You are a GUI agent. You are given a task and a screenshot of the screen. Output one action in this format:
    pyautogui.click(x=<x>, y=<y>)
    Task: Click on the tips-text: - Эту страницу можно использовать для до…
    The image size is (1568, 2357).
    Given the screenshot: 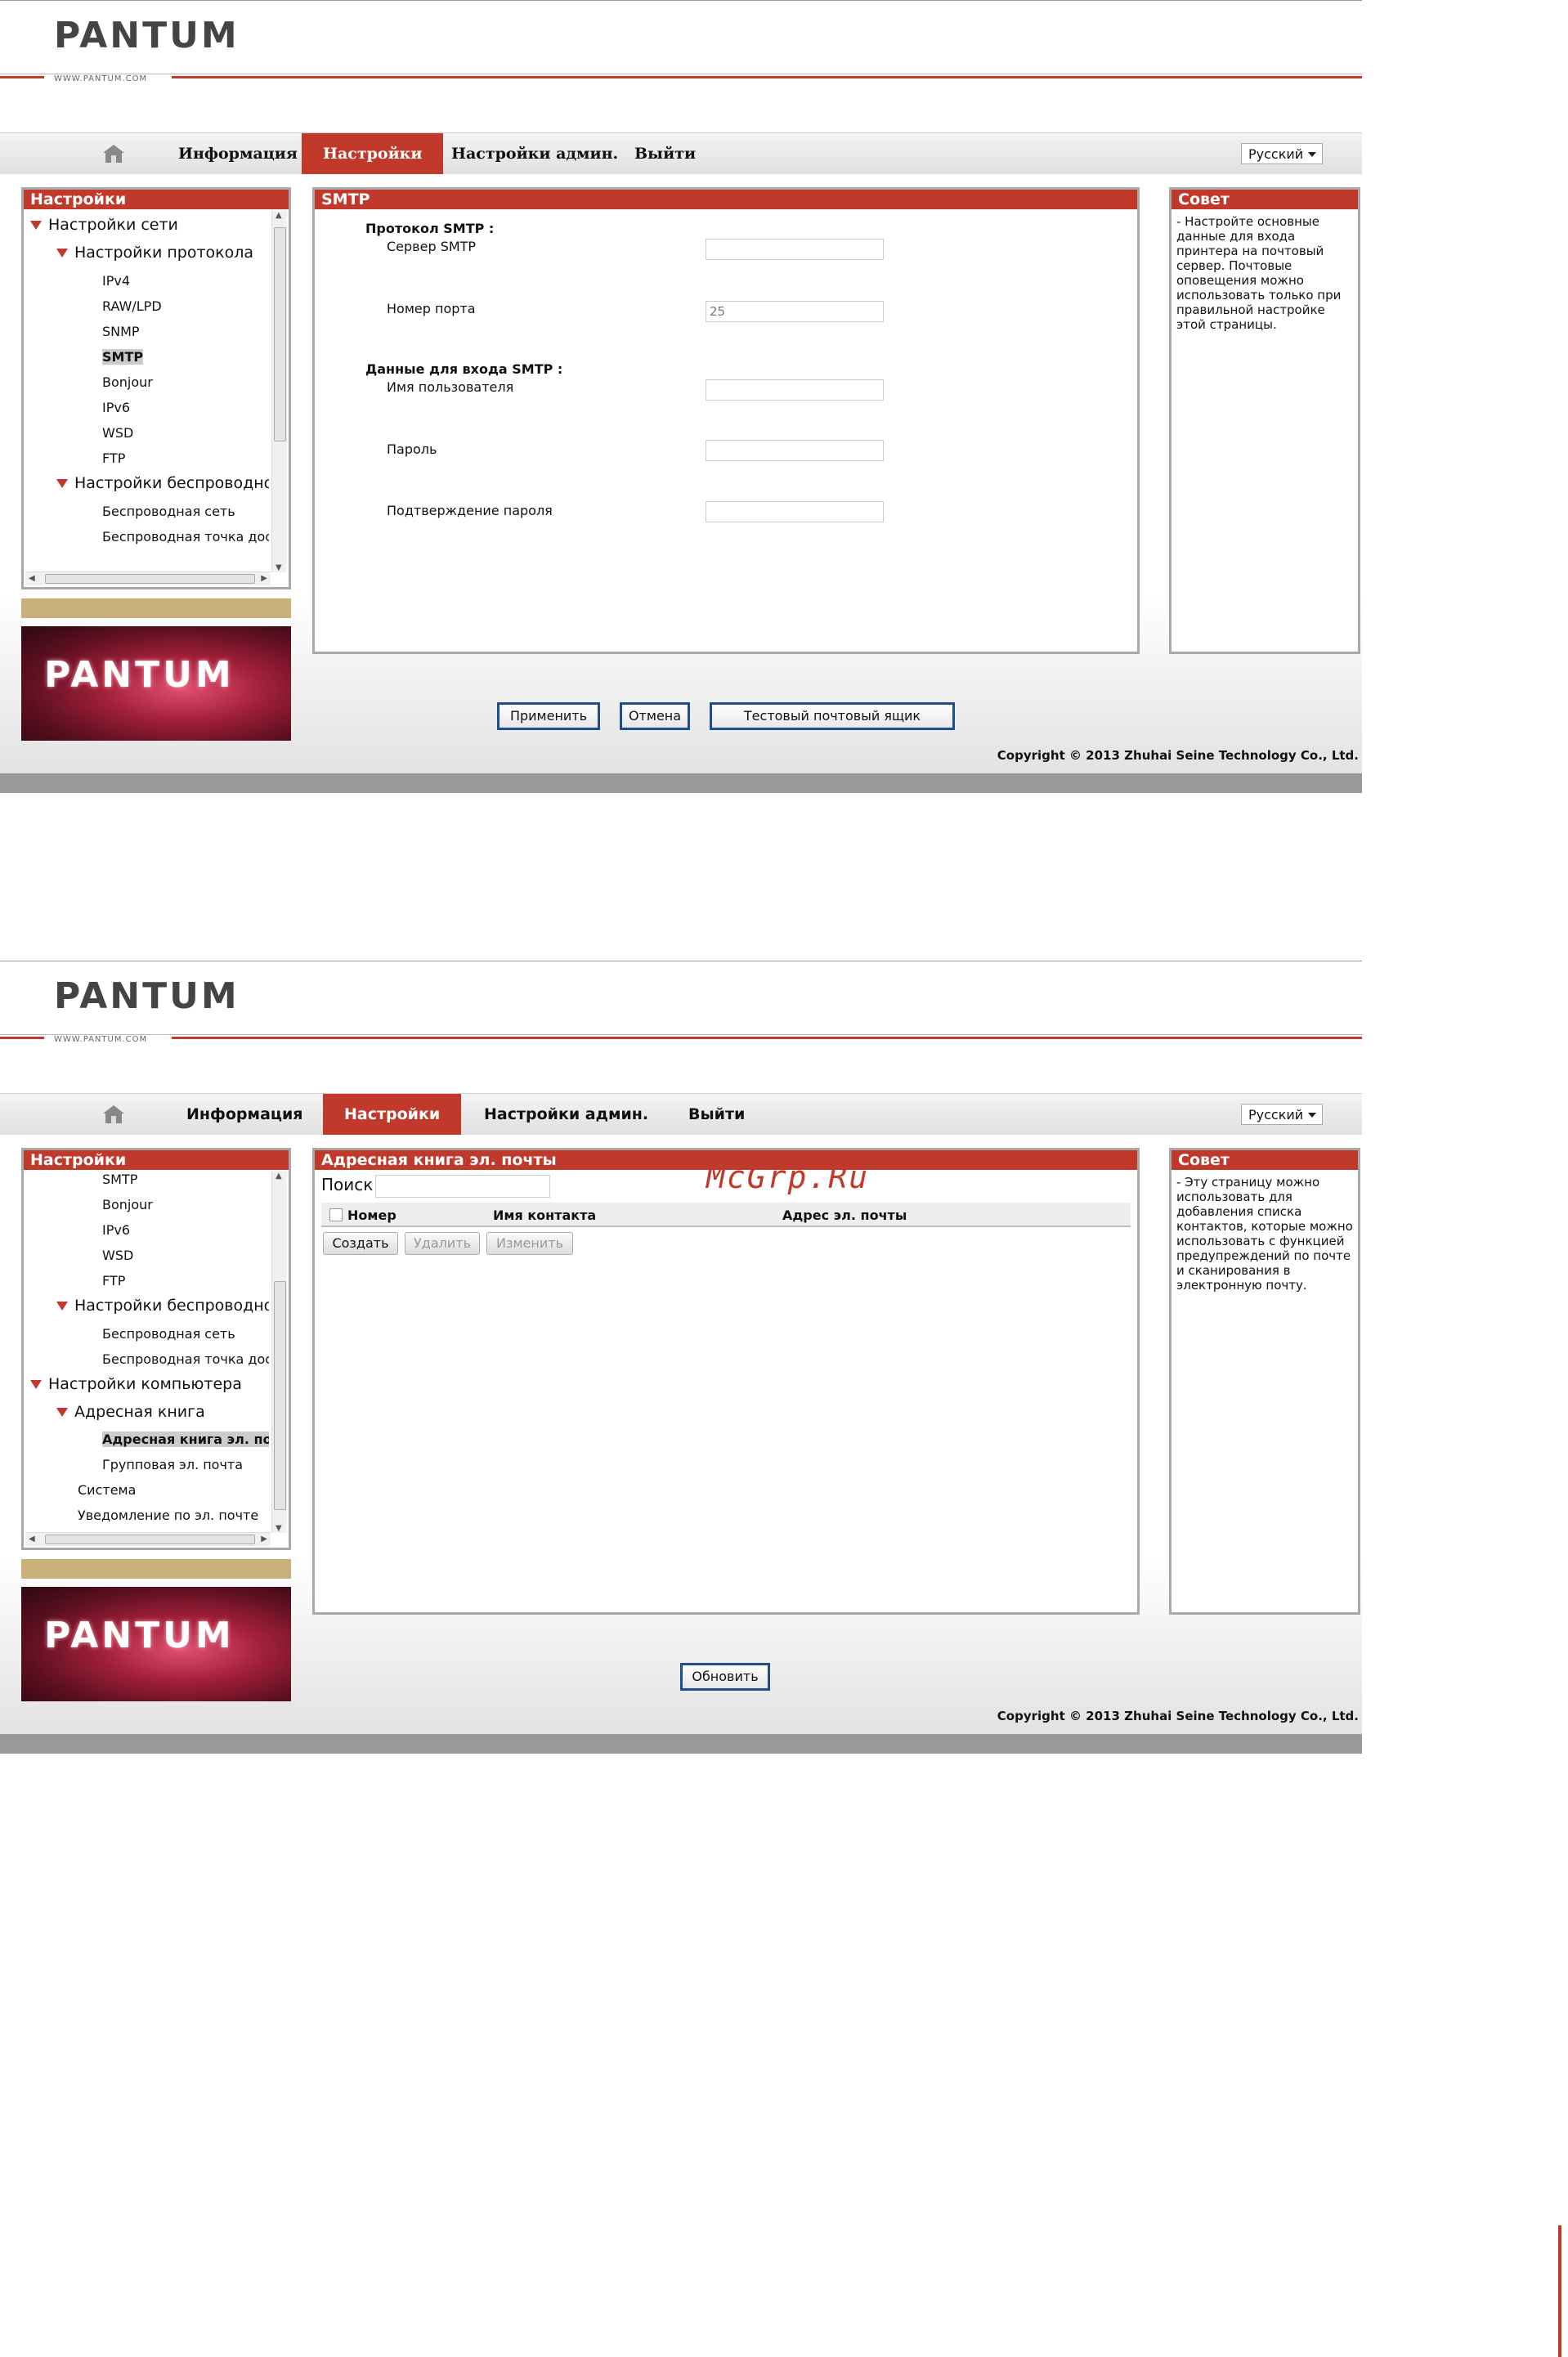 What is the action you would take?
    pyautogui.click(x=1265, y=1234)
    